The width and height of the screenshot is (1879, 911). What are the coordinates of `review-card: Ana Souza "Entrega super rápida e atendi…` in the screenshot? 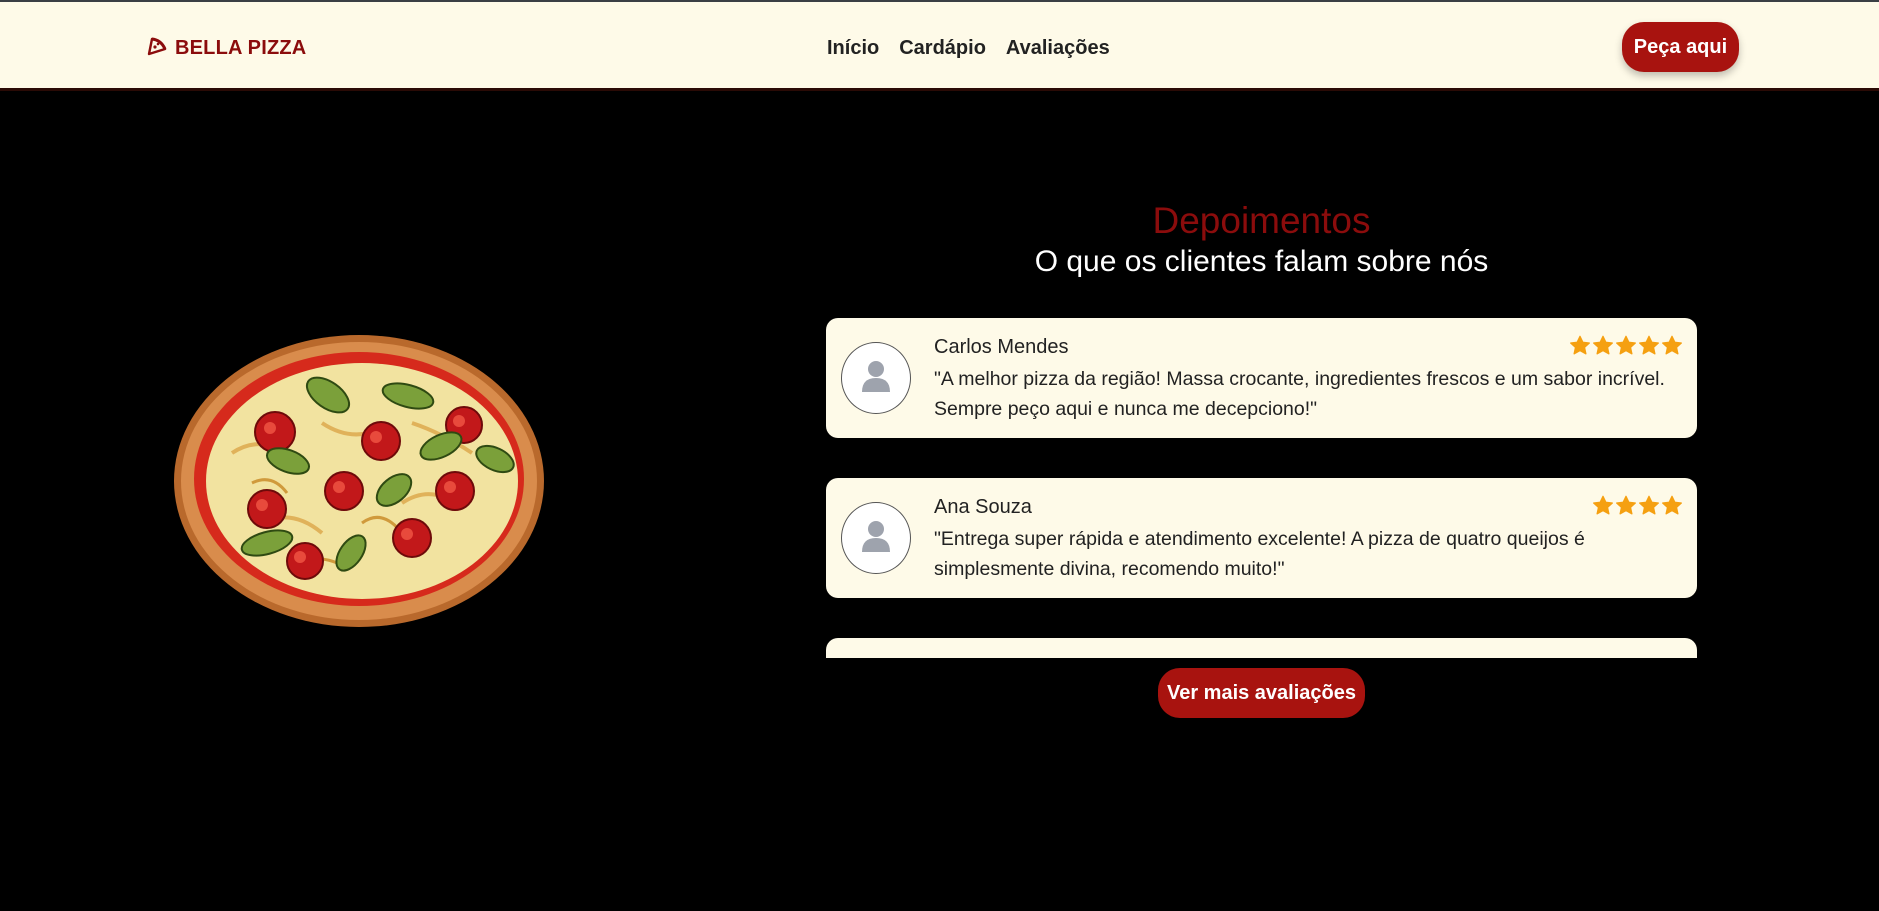 It's located at (1261, 538).